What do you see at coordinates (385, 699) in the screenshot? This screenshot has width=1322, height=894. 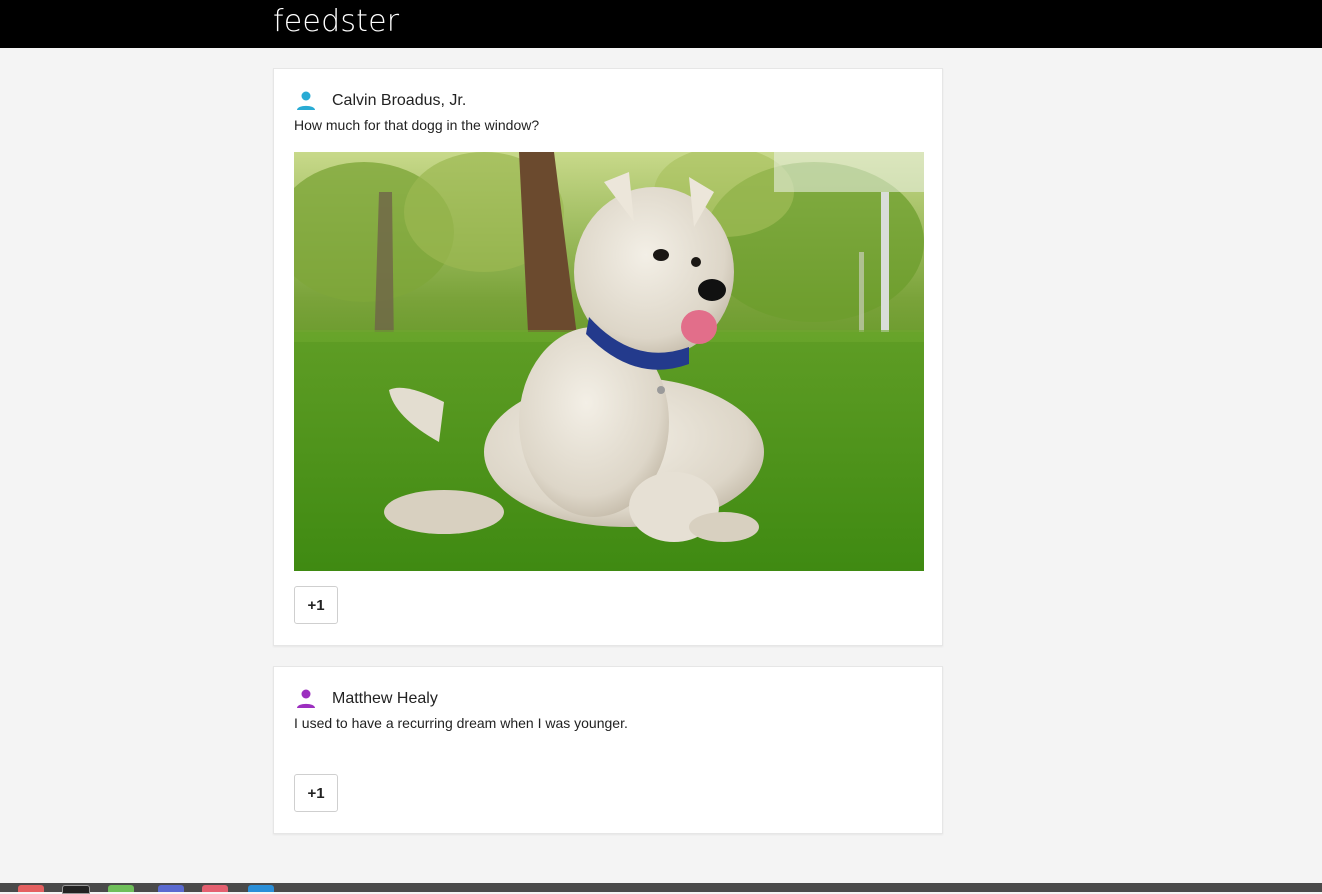 I see `author-name: Matthew Healy` at bounding box center [385, 699].